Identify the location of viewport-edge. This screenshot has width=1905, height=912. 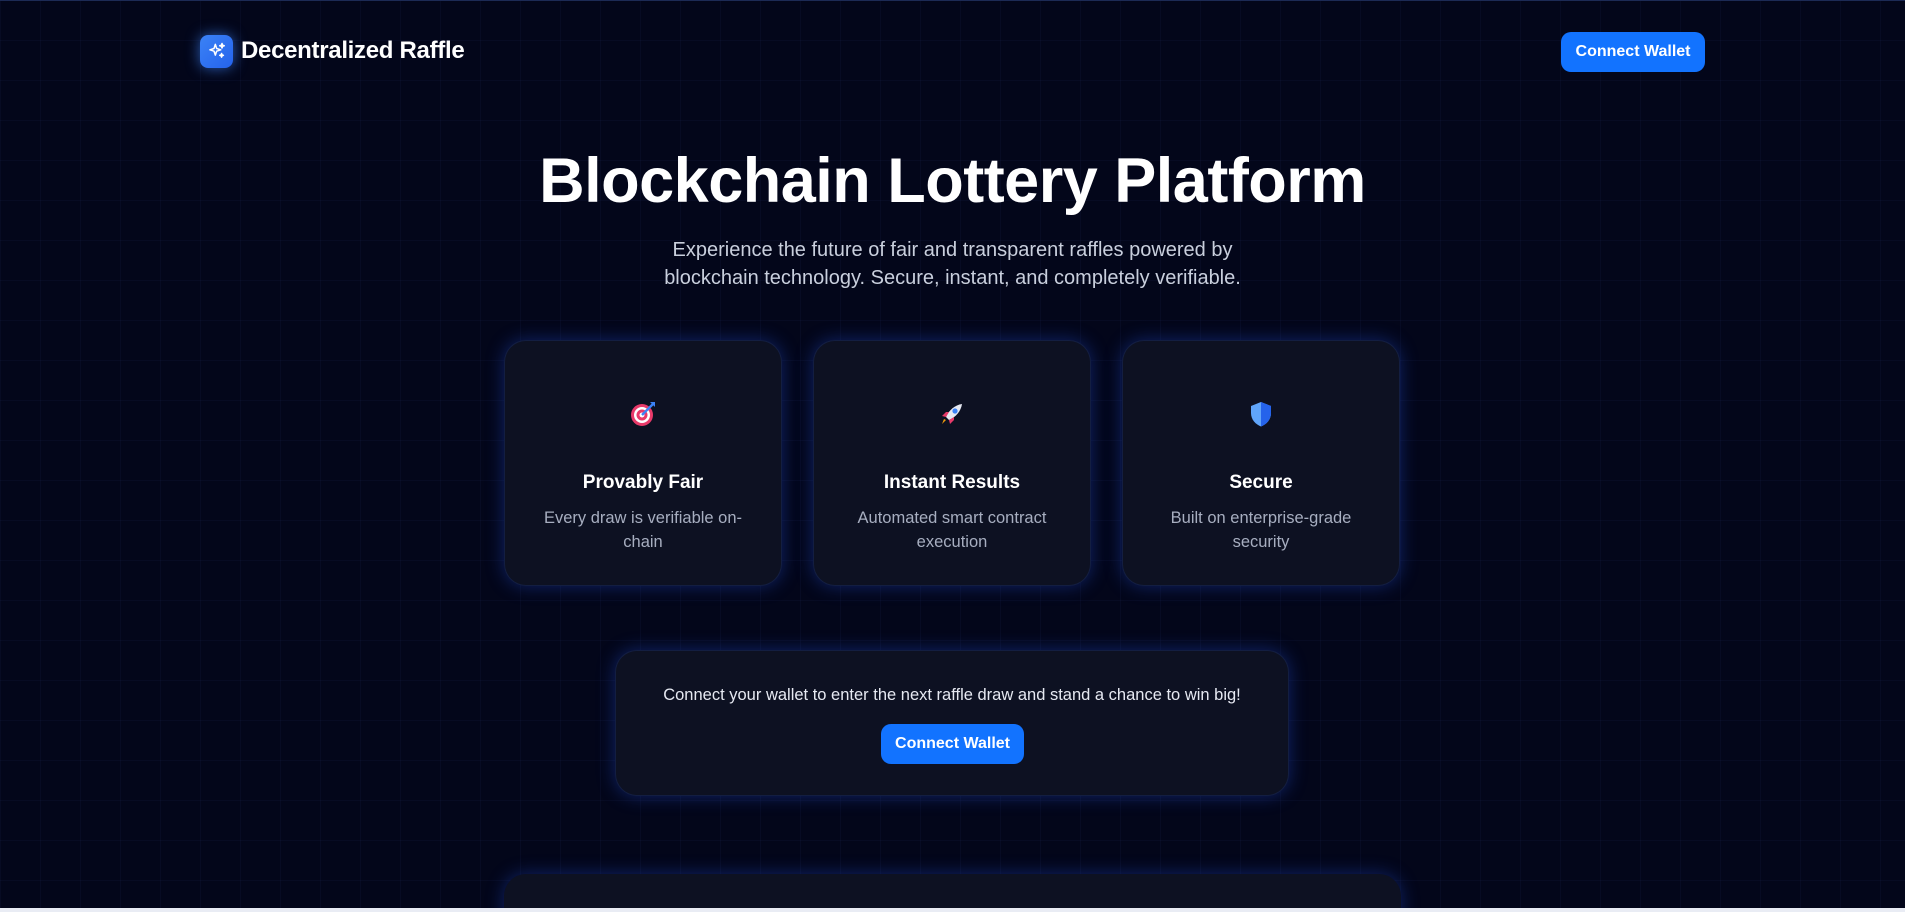
(952, 910).